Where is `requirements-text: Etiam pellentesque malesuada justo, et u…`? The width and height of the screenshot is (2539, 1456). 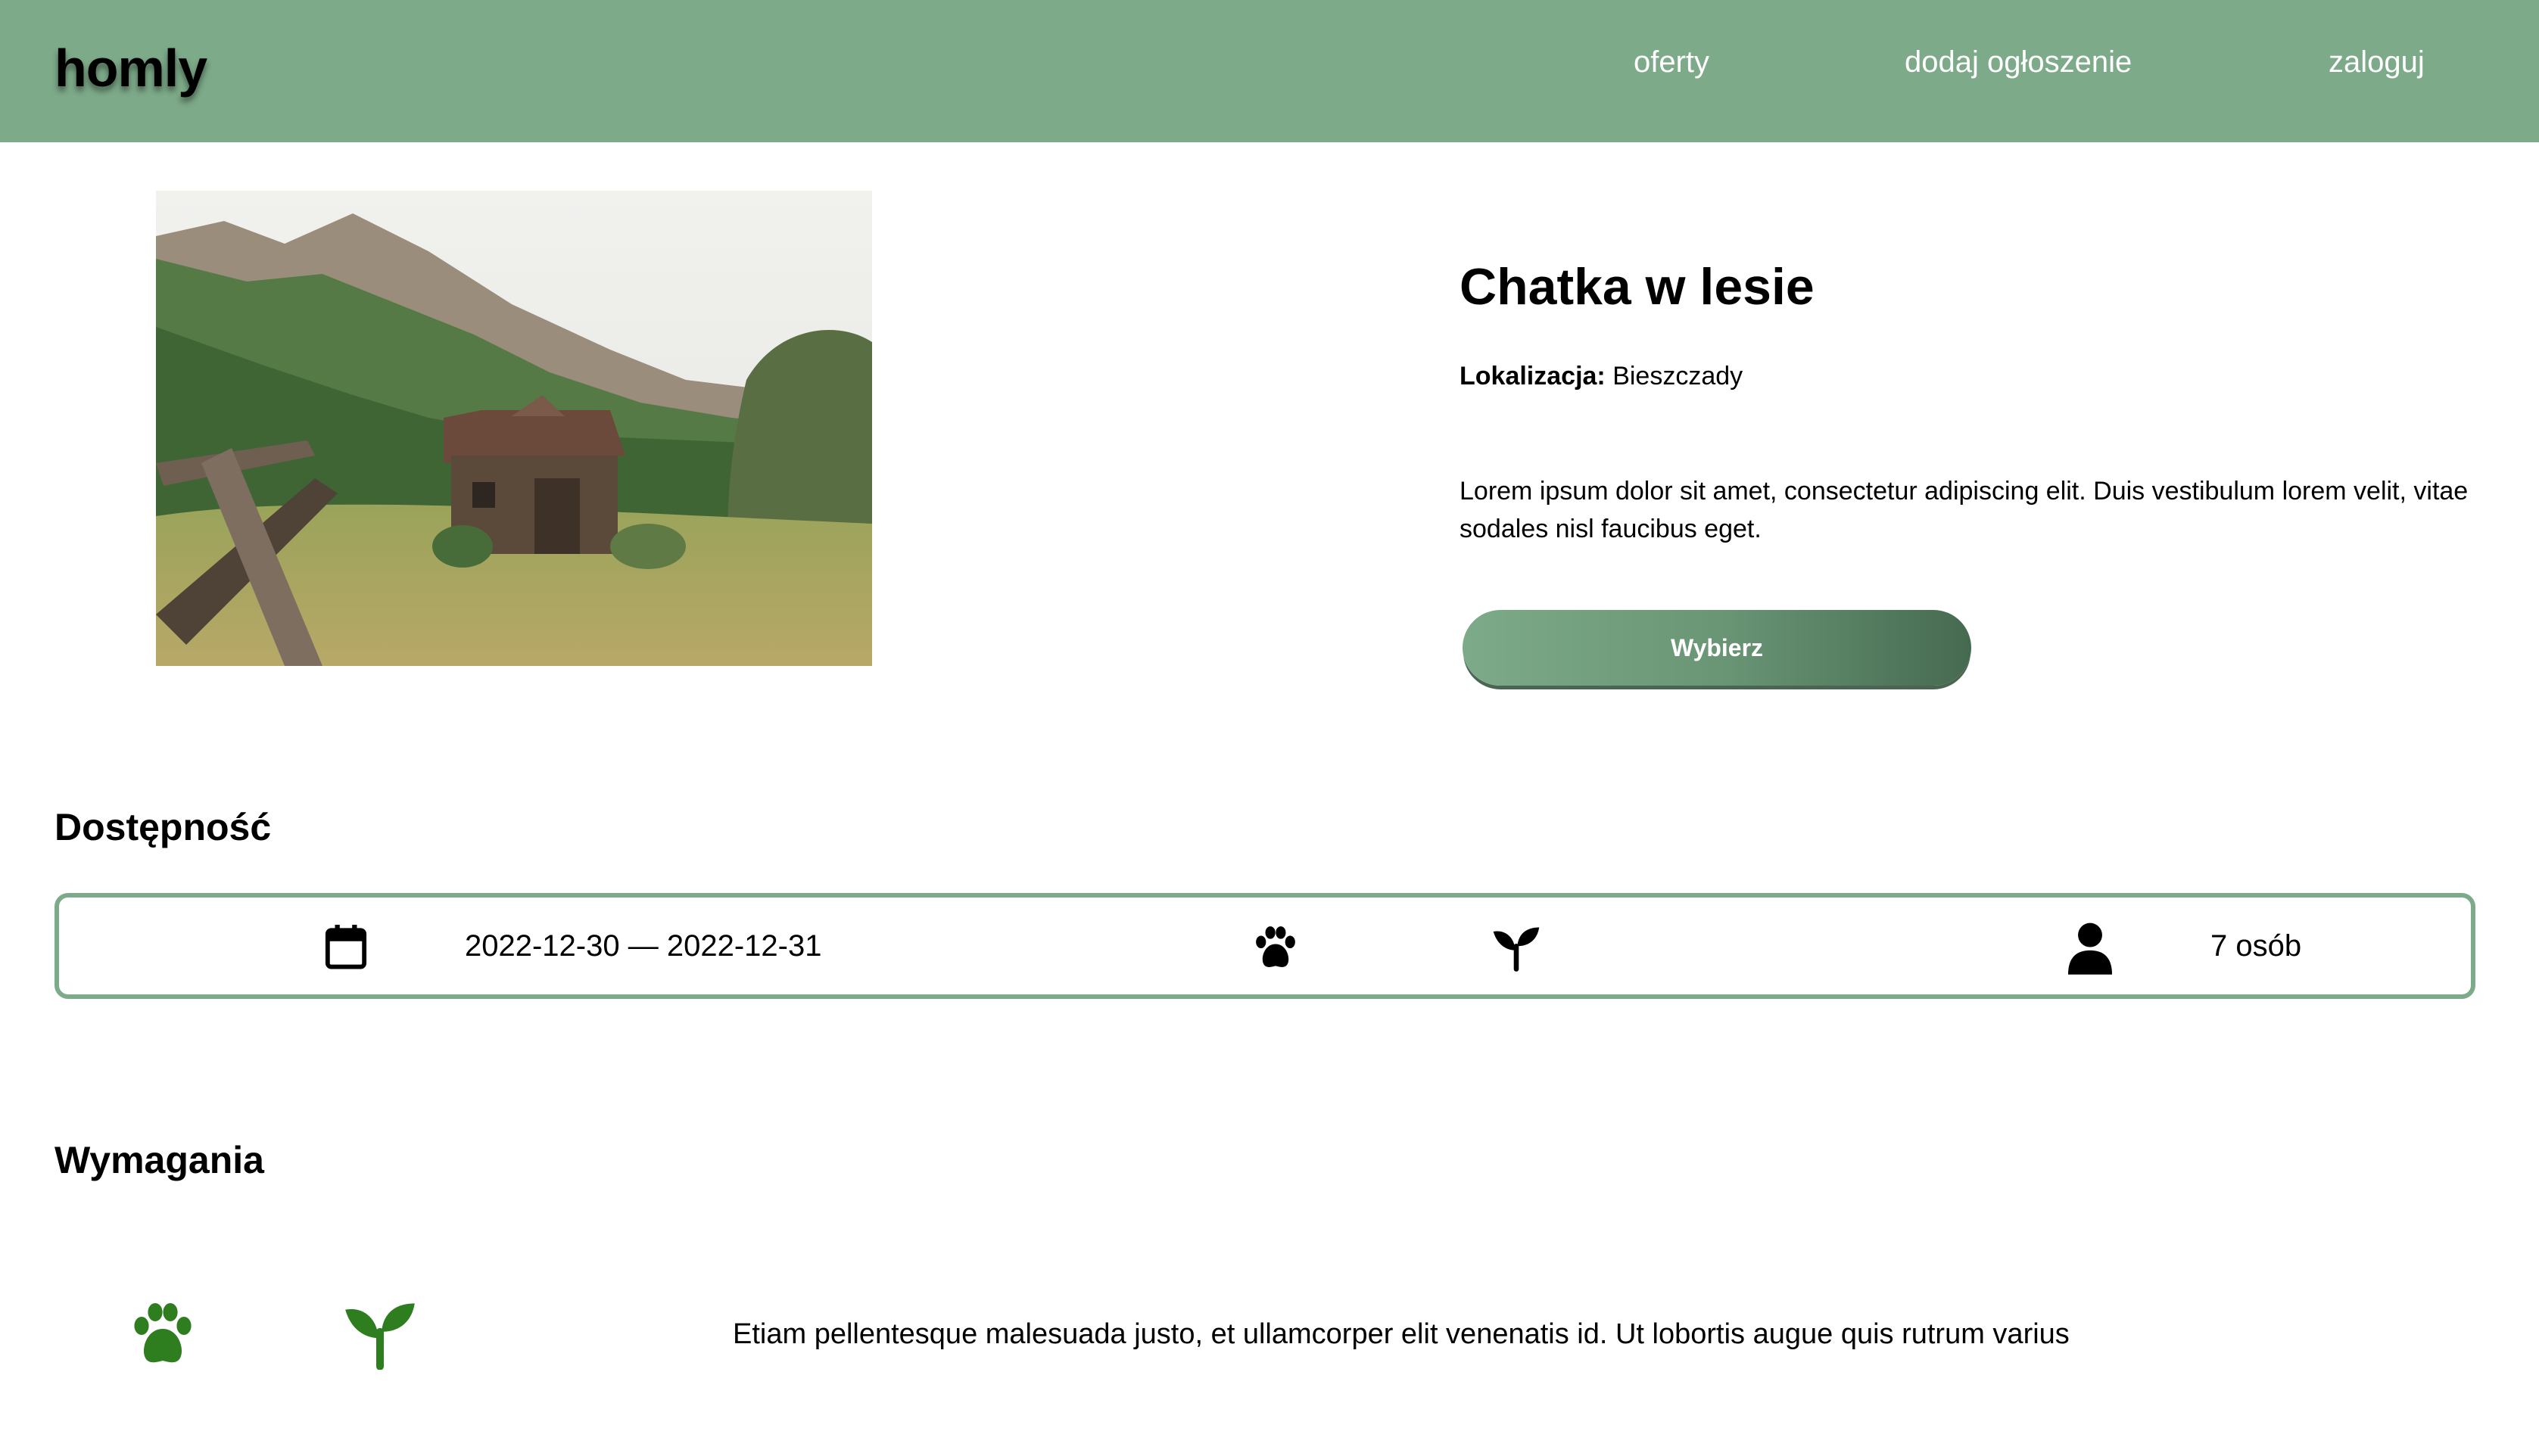 requirements-text: Etiam pellentesque malesuada justo, et u… is located at coordinates (1402, 1334).